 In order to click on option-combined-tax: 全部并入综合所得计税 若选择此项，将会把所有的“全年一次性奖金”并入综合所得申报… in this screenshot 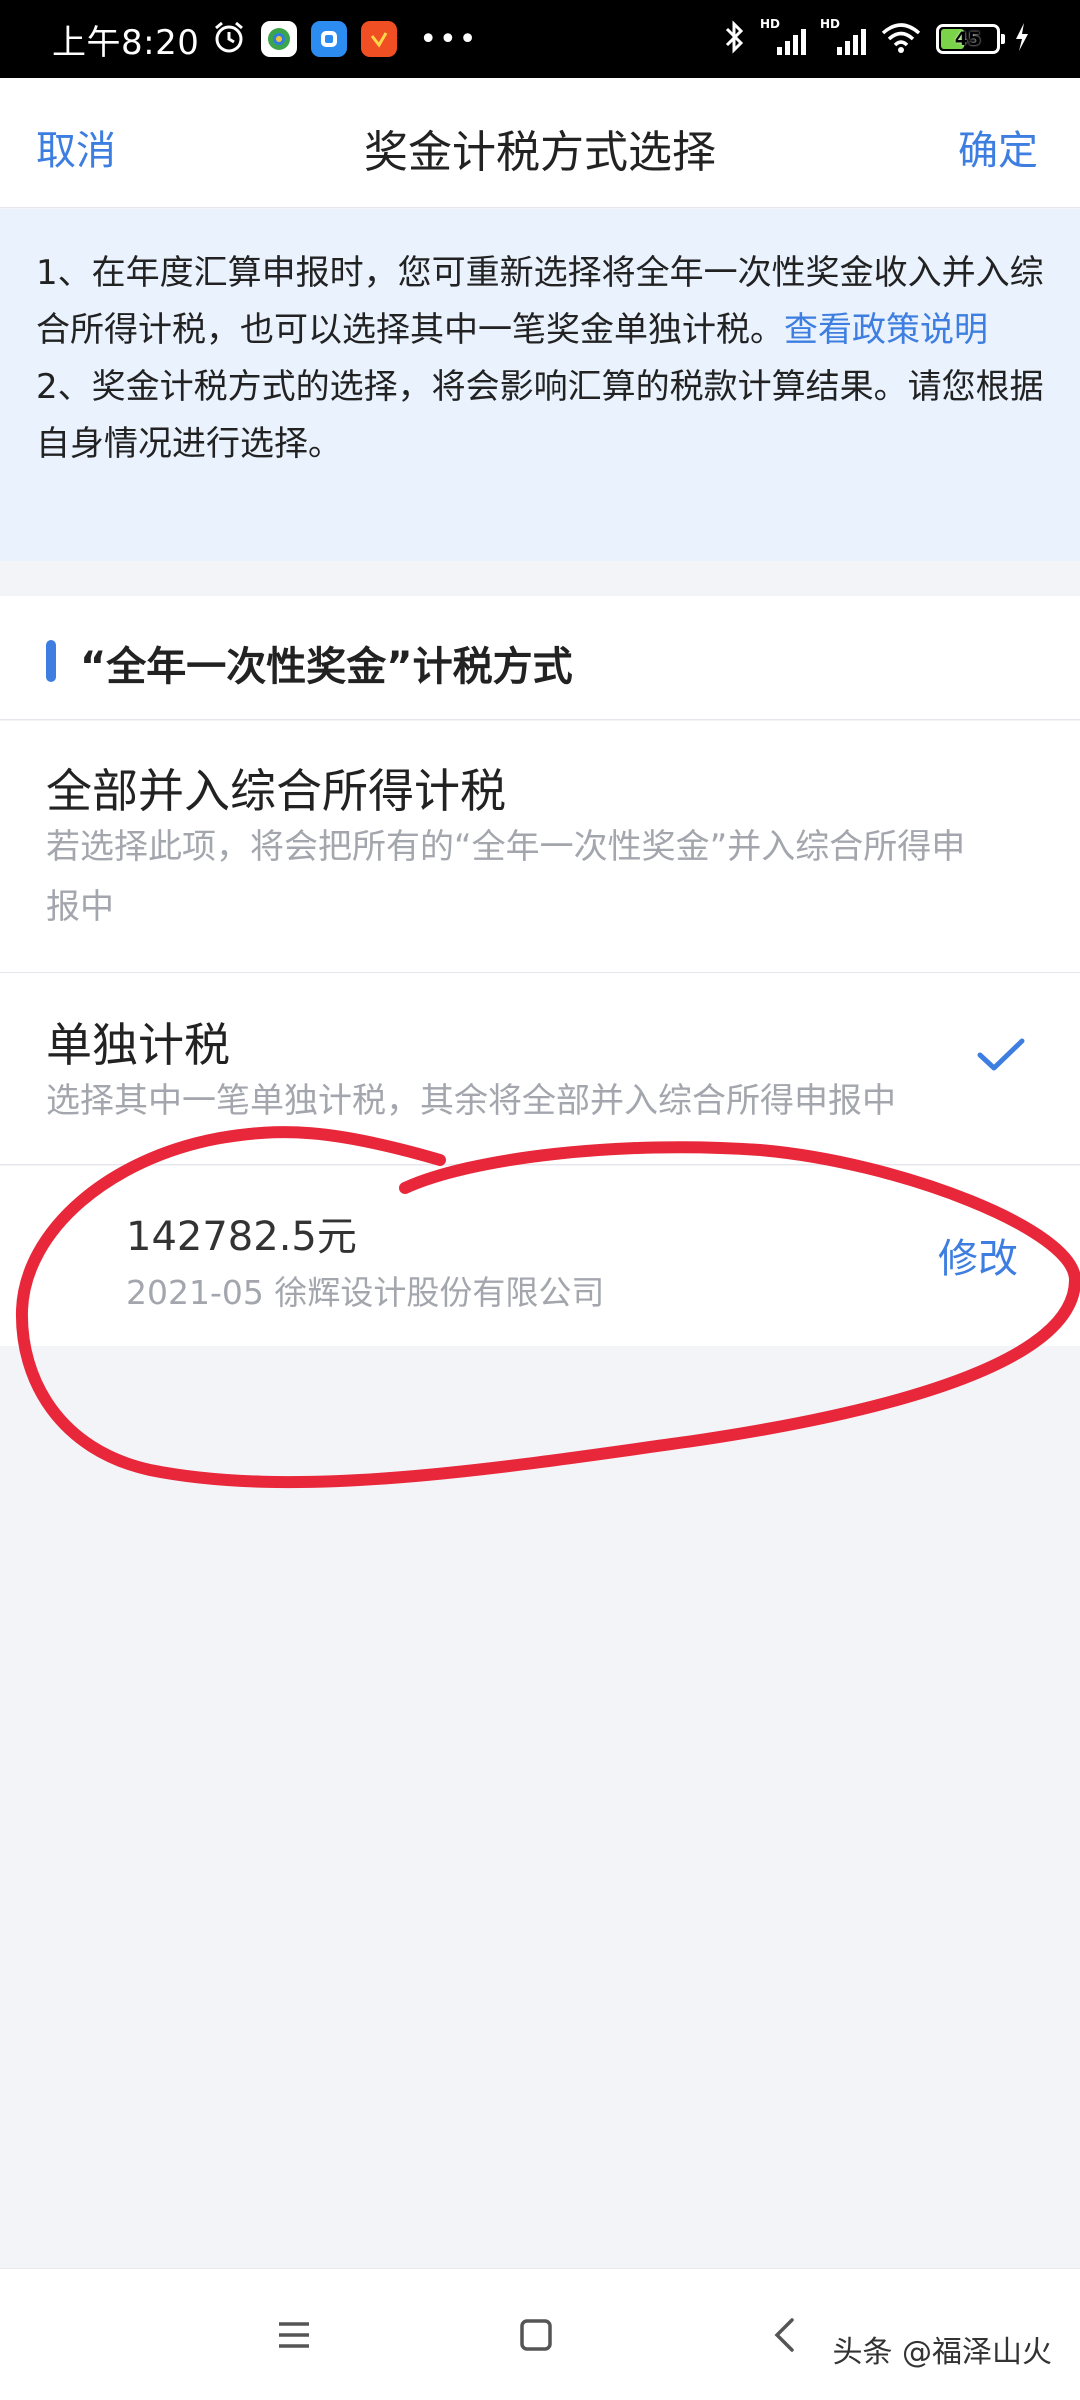, I will do `click(540, 847)`.